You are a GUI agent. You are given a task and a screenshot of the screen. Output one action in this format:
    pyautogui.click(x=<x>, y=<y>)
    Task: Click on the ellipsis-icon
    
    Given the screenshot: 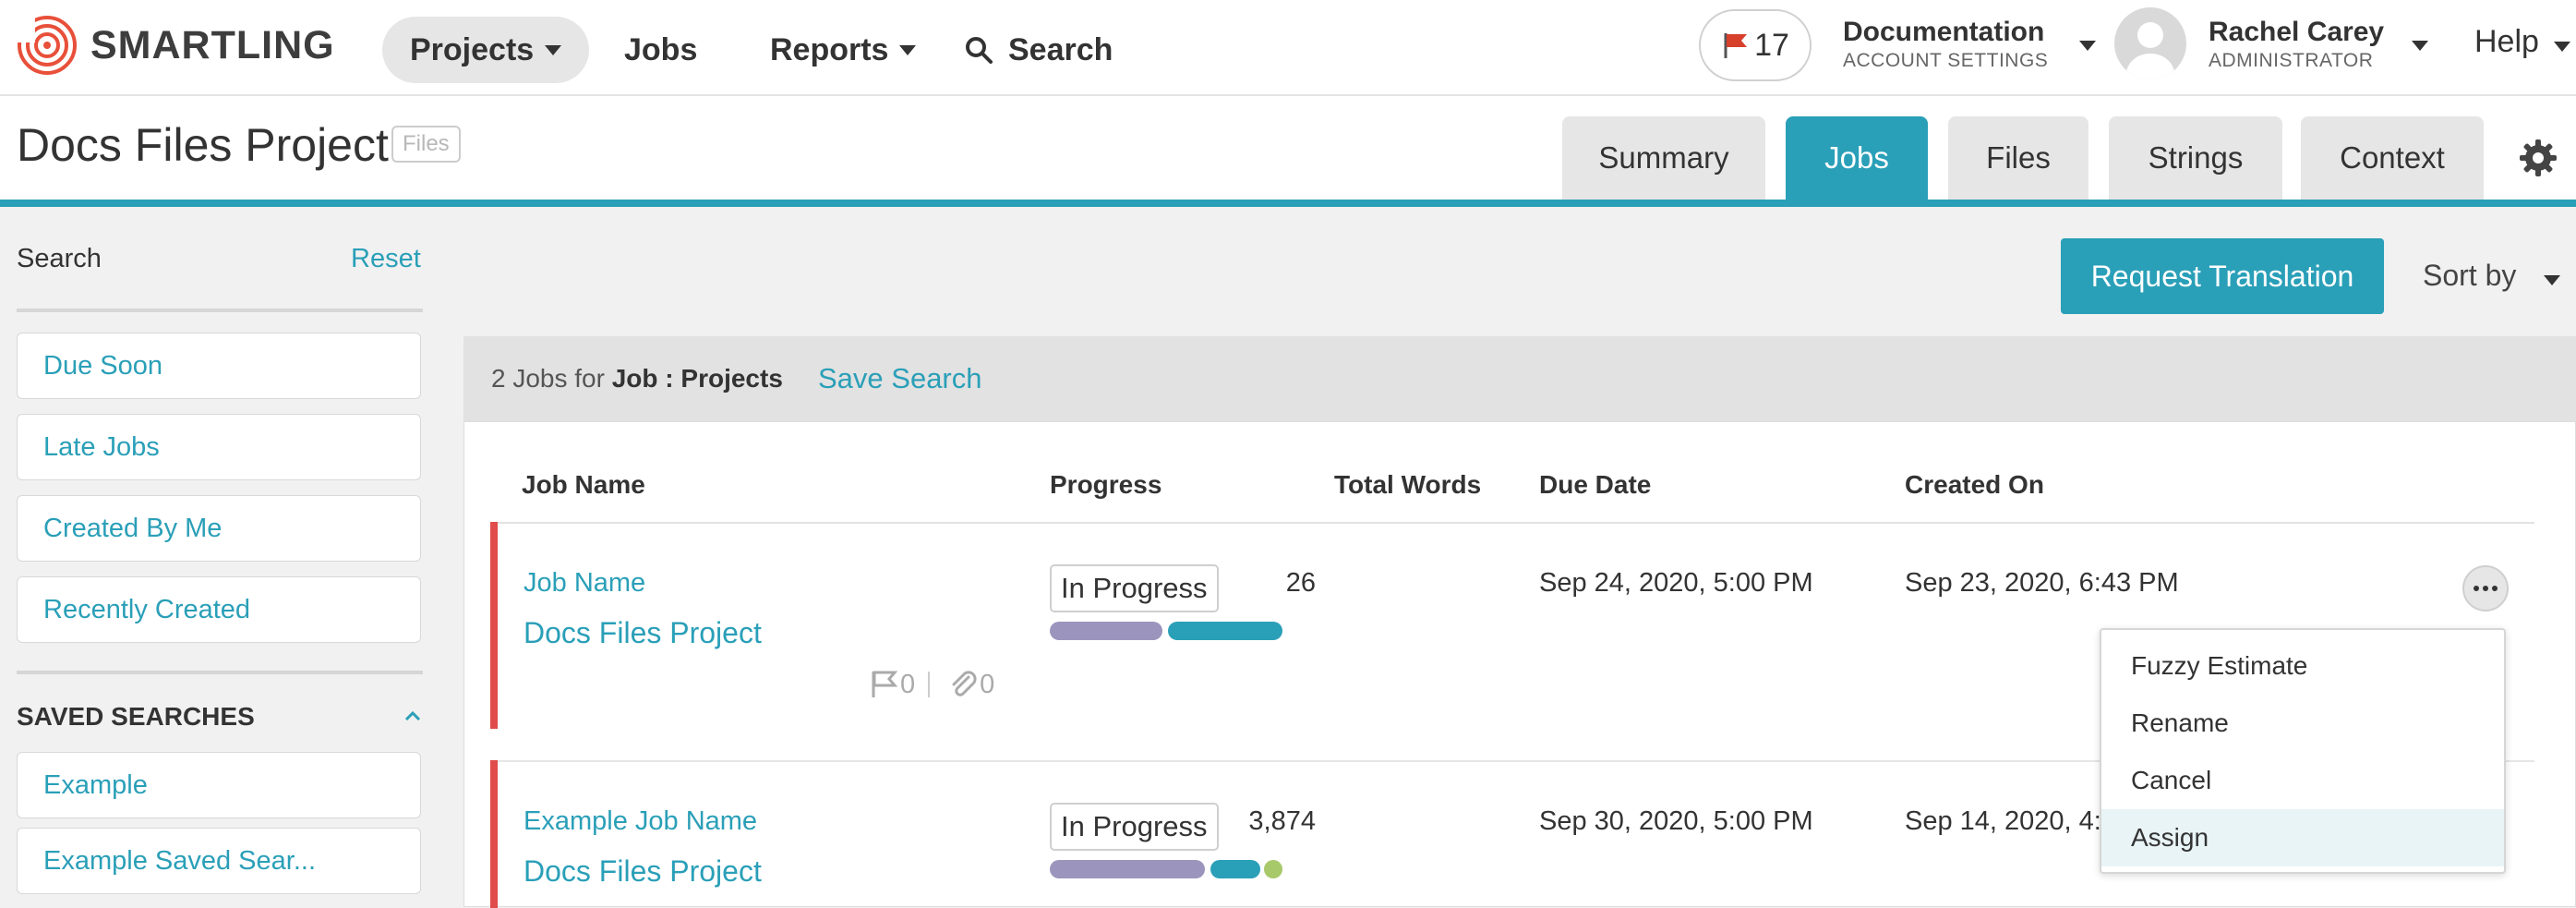 What is the action you would take?
    pyautogui.click(x=2476, y=588)
    